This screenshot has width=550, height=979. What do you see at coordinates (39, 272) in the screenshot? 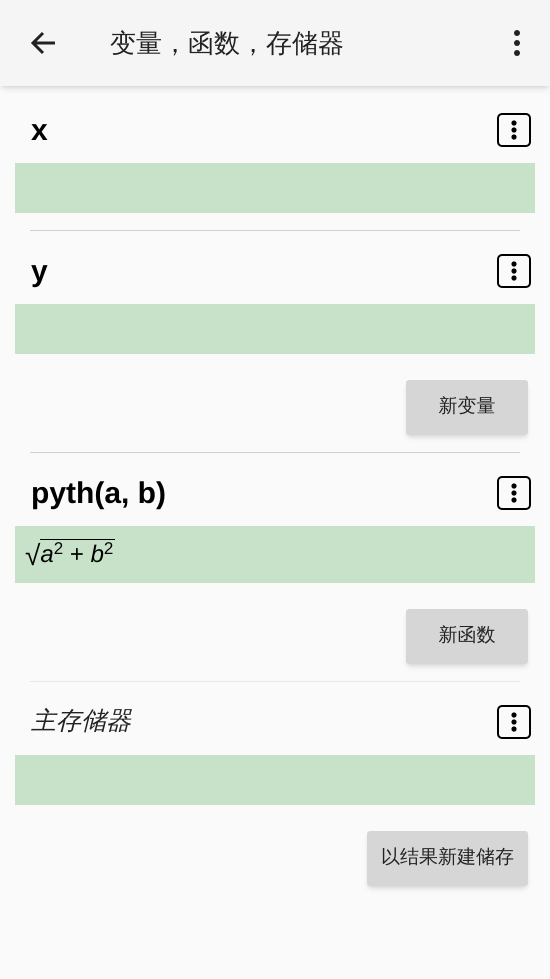
I see `item-name: y` at bounding box center [39, 272].